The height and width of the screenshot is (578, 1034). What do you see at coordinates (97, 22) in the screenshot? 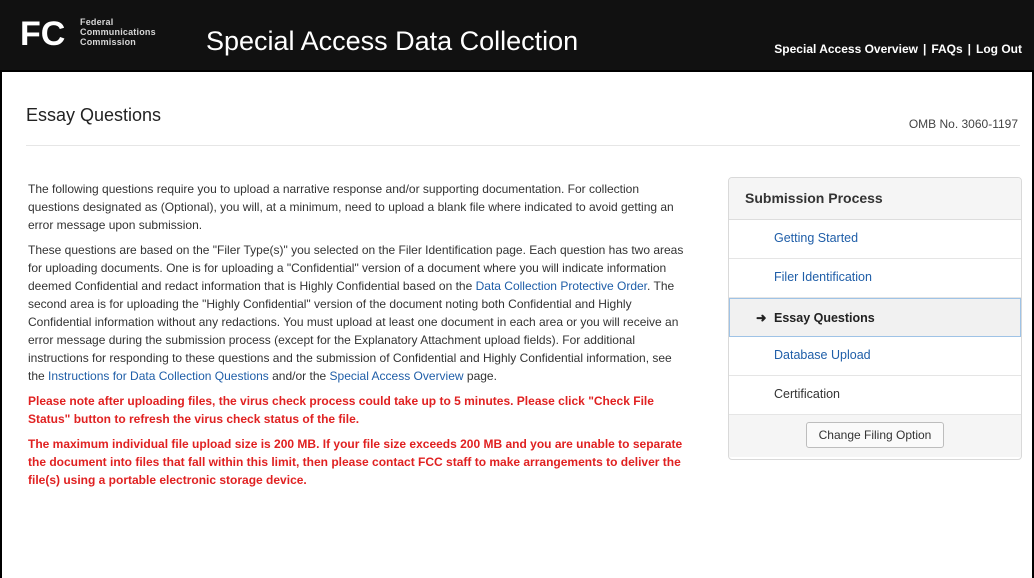
I see `agency-line-1: Federal` at bounding box center [97, 22].